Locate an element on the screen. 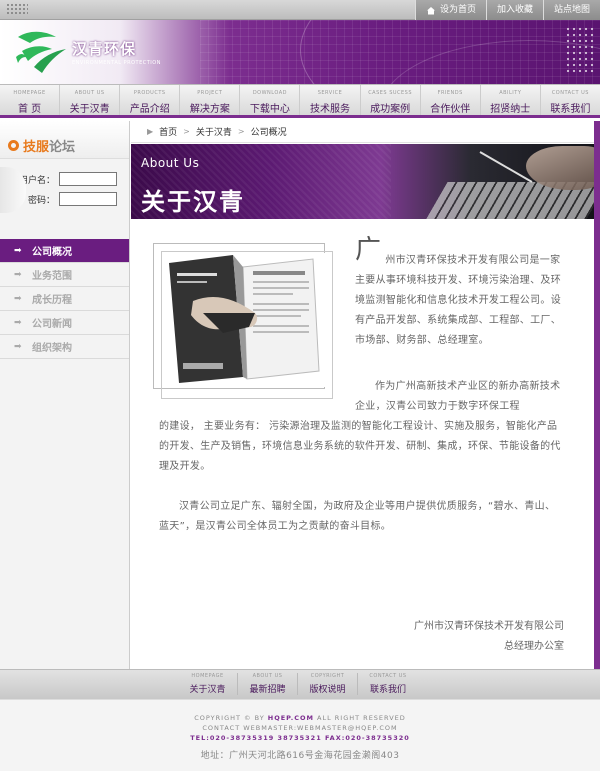  business-paragraph-top: 作为广州高新技术产业区的新办高新技术企业，汉青公司致力于数字环保工程 is located at coordinates (459, 397).